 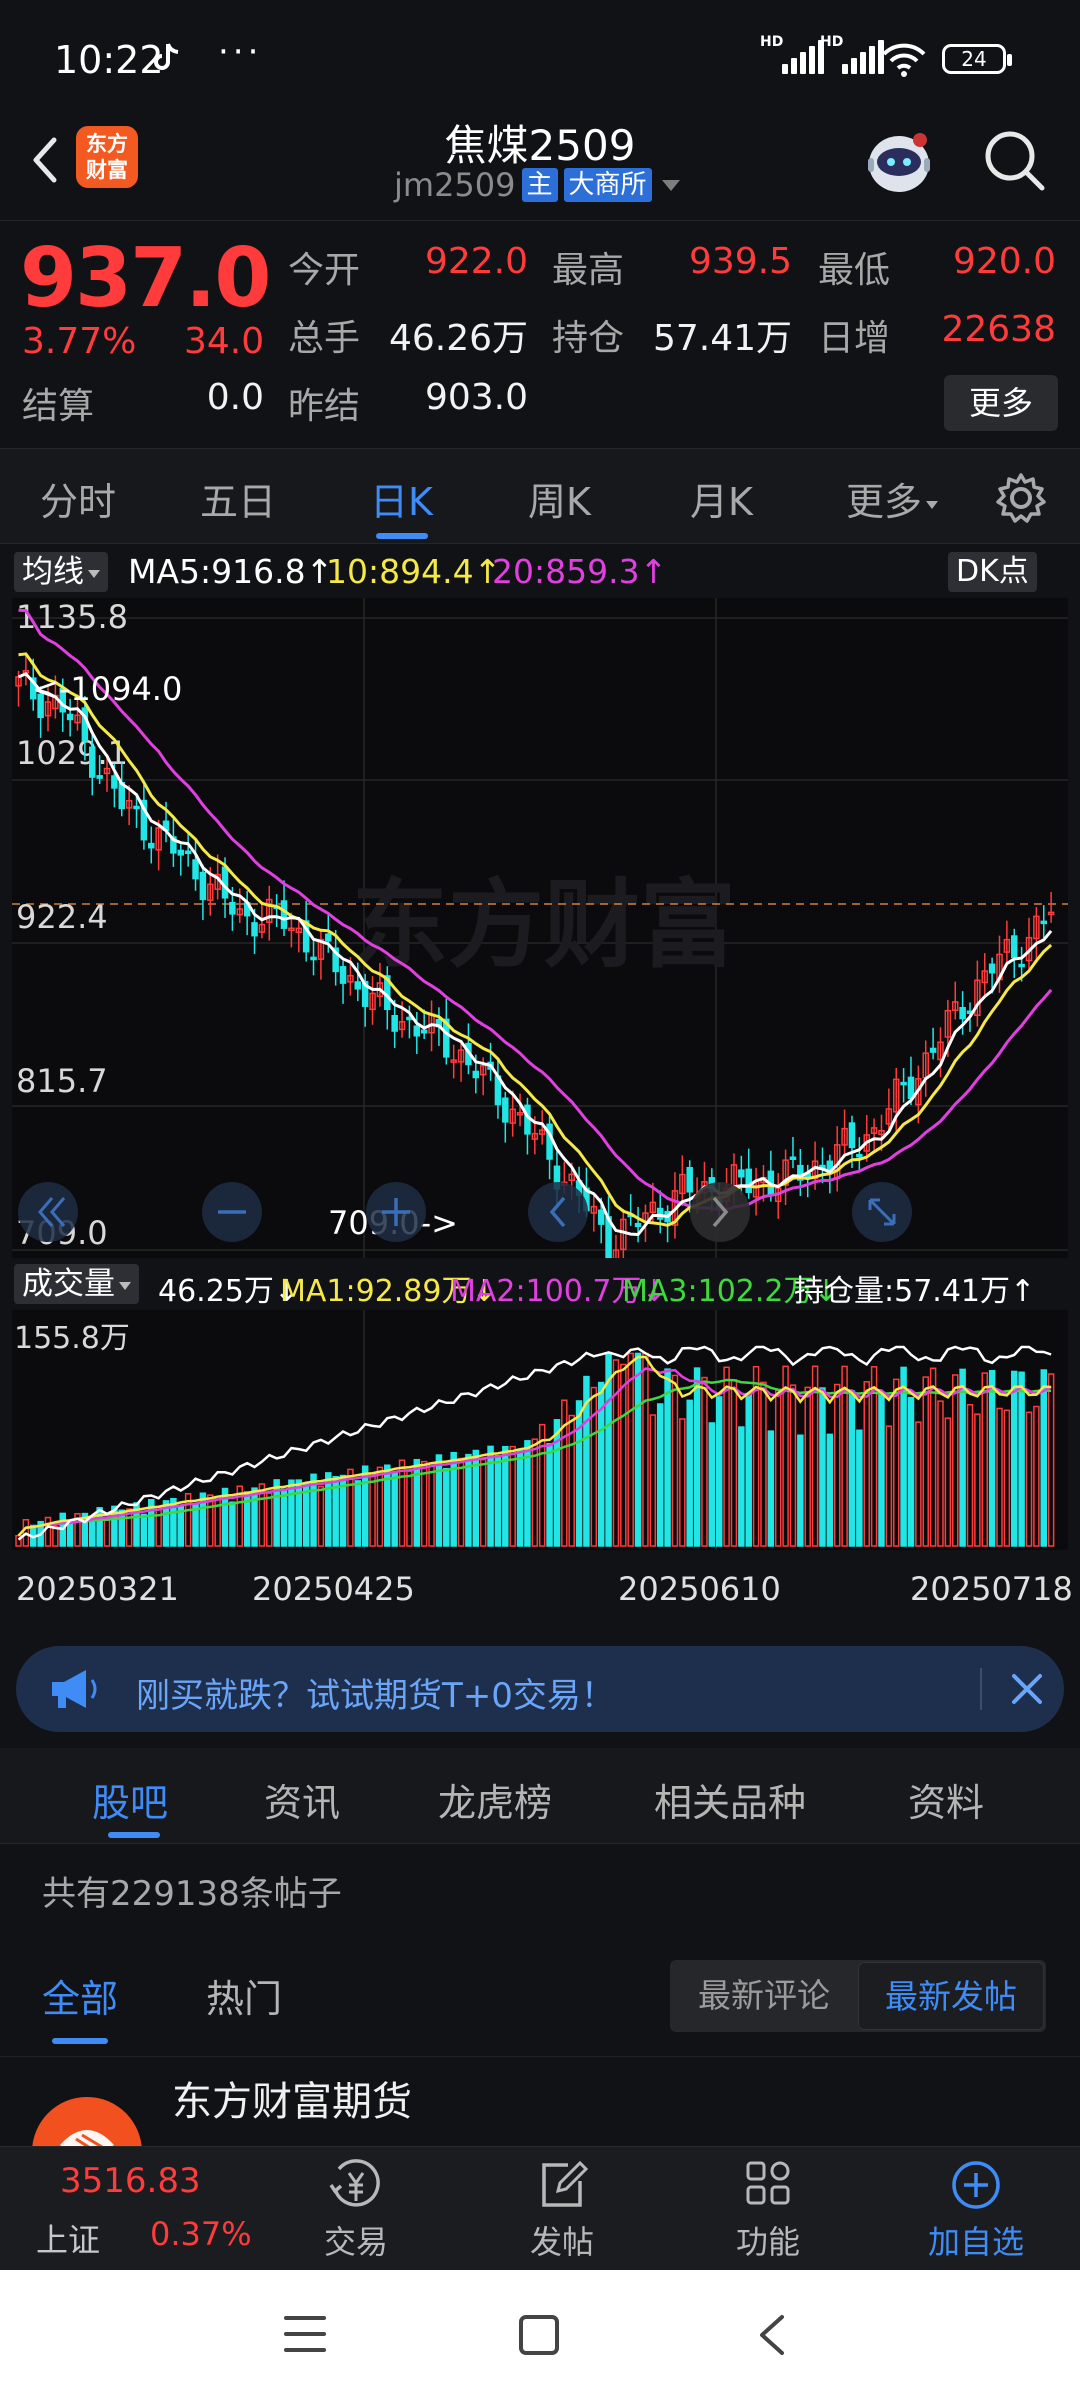 I want to click on gear-icon, so click(x=1021, y=498).